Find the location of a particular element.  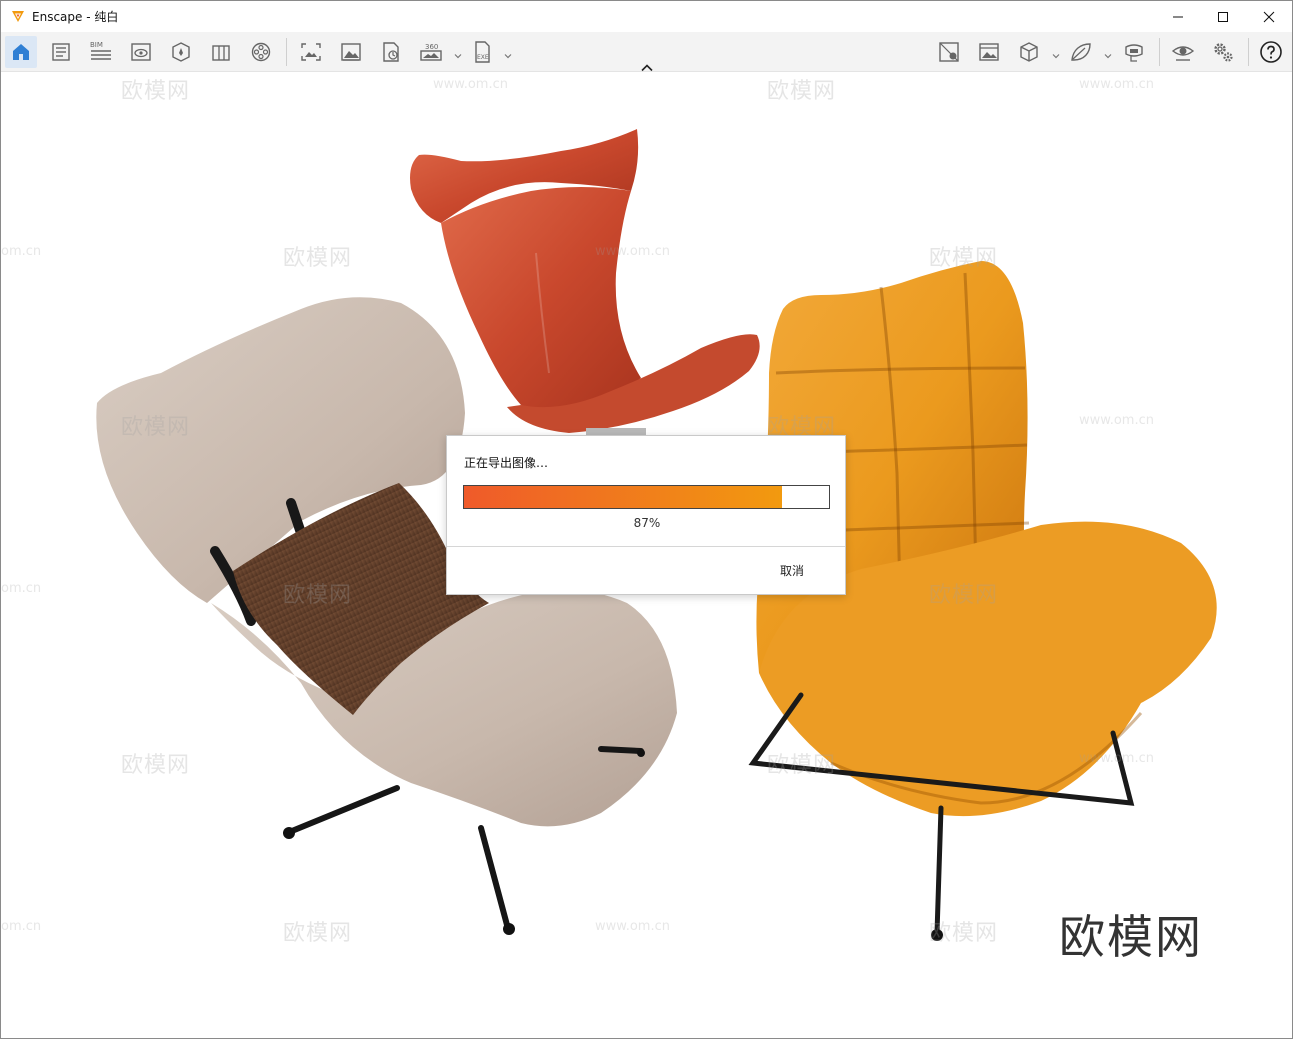

title-bar: Enscape - 纯白 is located at coordinates (646, 16).